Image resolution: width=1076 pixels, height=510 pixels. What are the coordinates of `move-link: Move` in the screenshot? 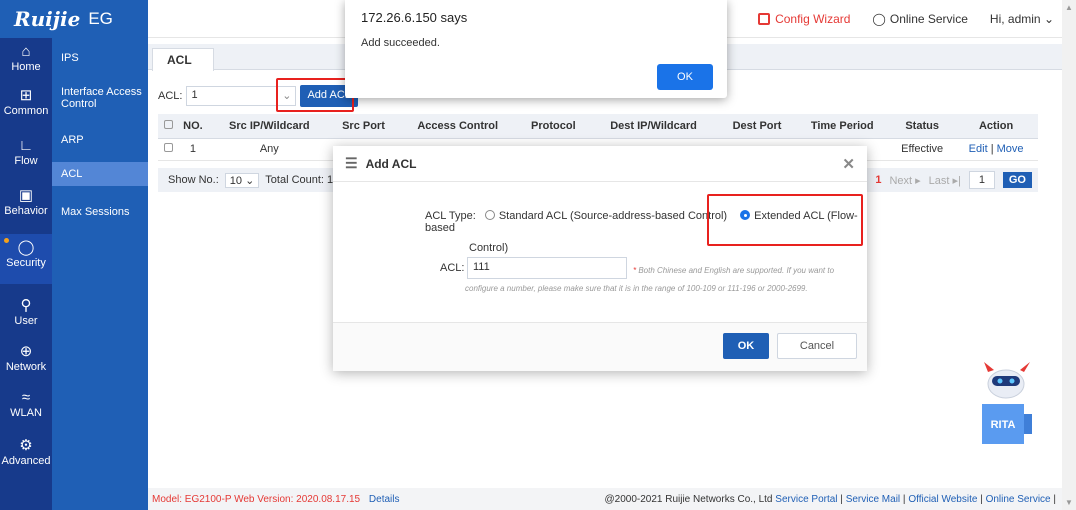 It's located at (1010, 149).